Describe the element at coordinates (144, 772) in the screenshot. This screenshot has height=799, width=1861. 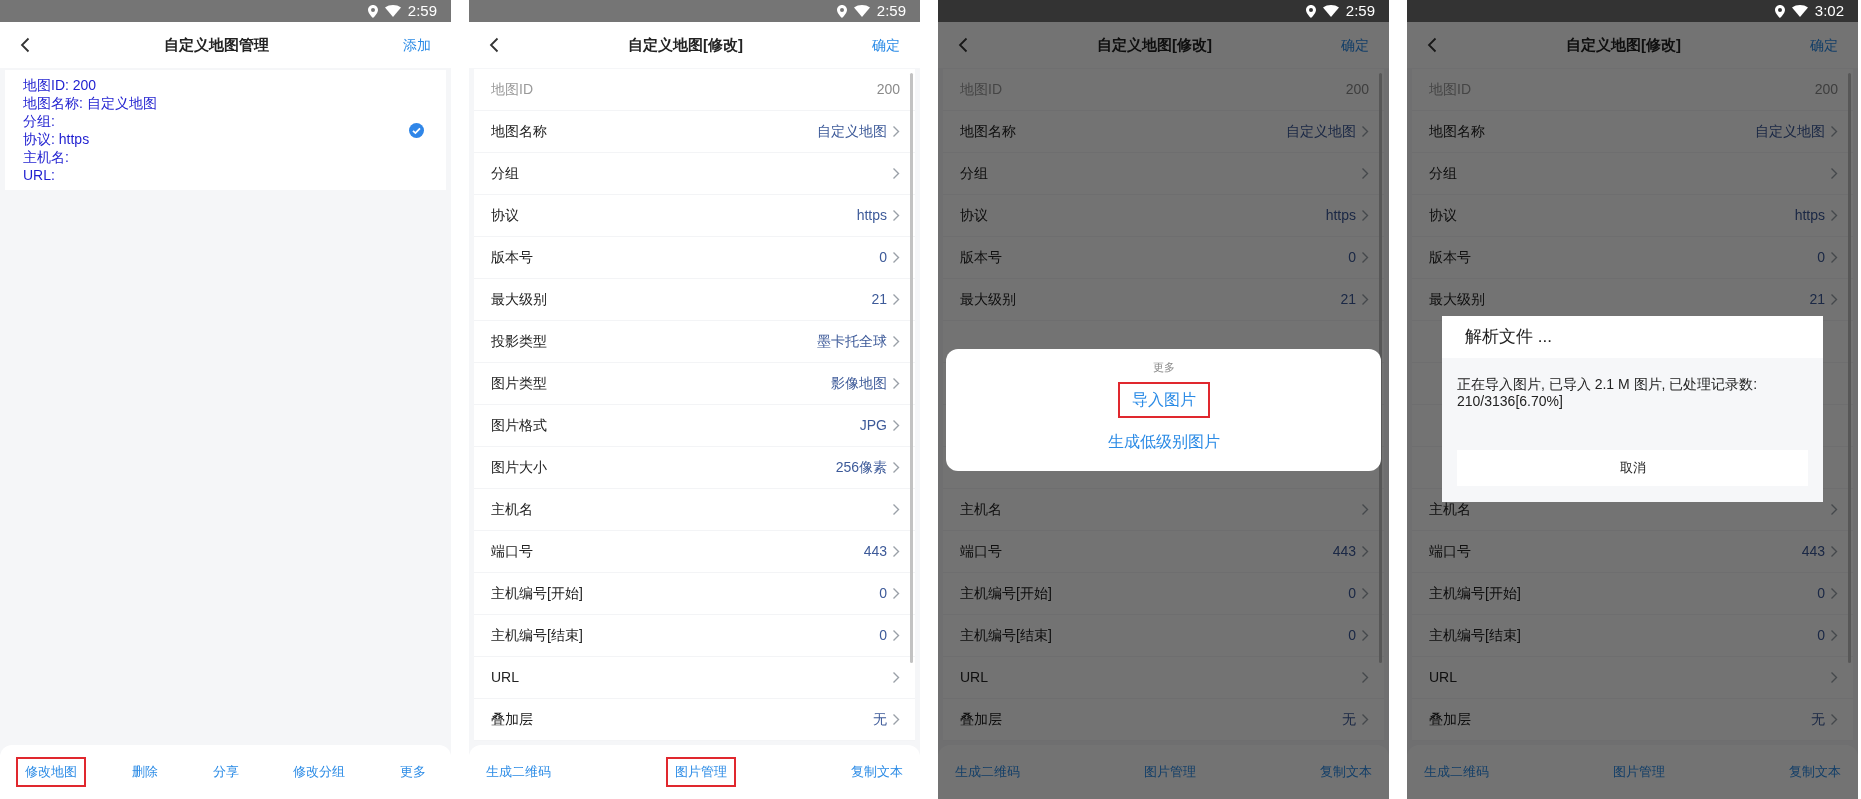
I see `bottom-action-button: 删除` at that location.